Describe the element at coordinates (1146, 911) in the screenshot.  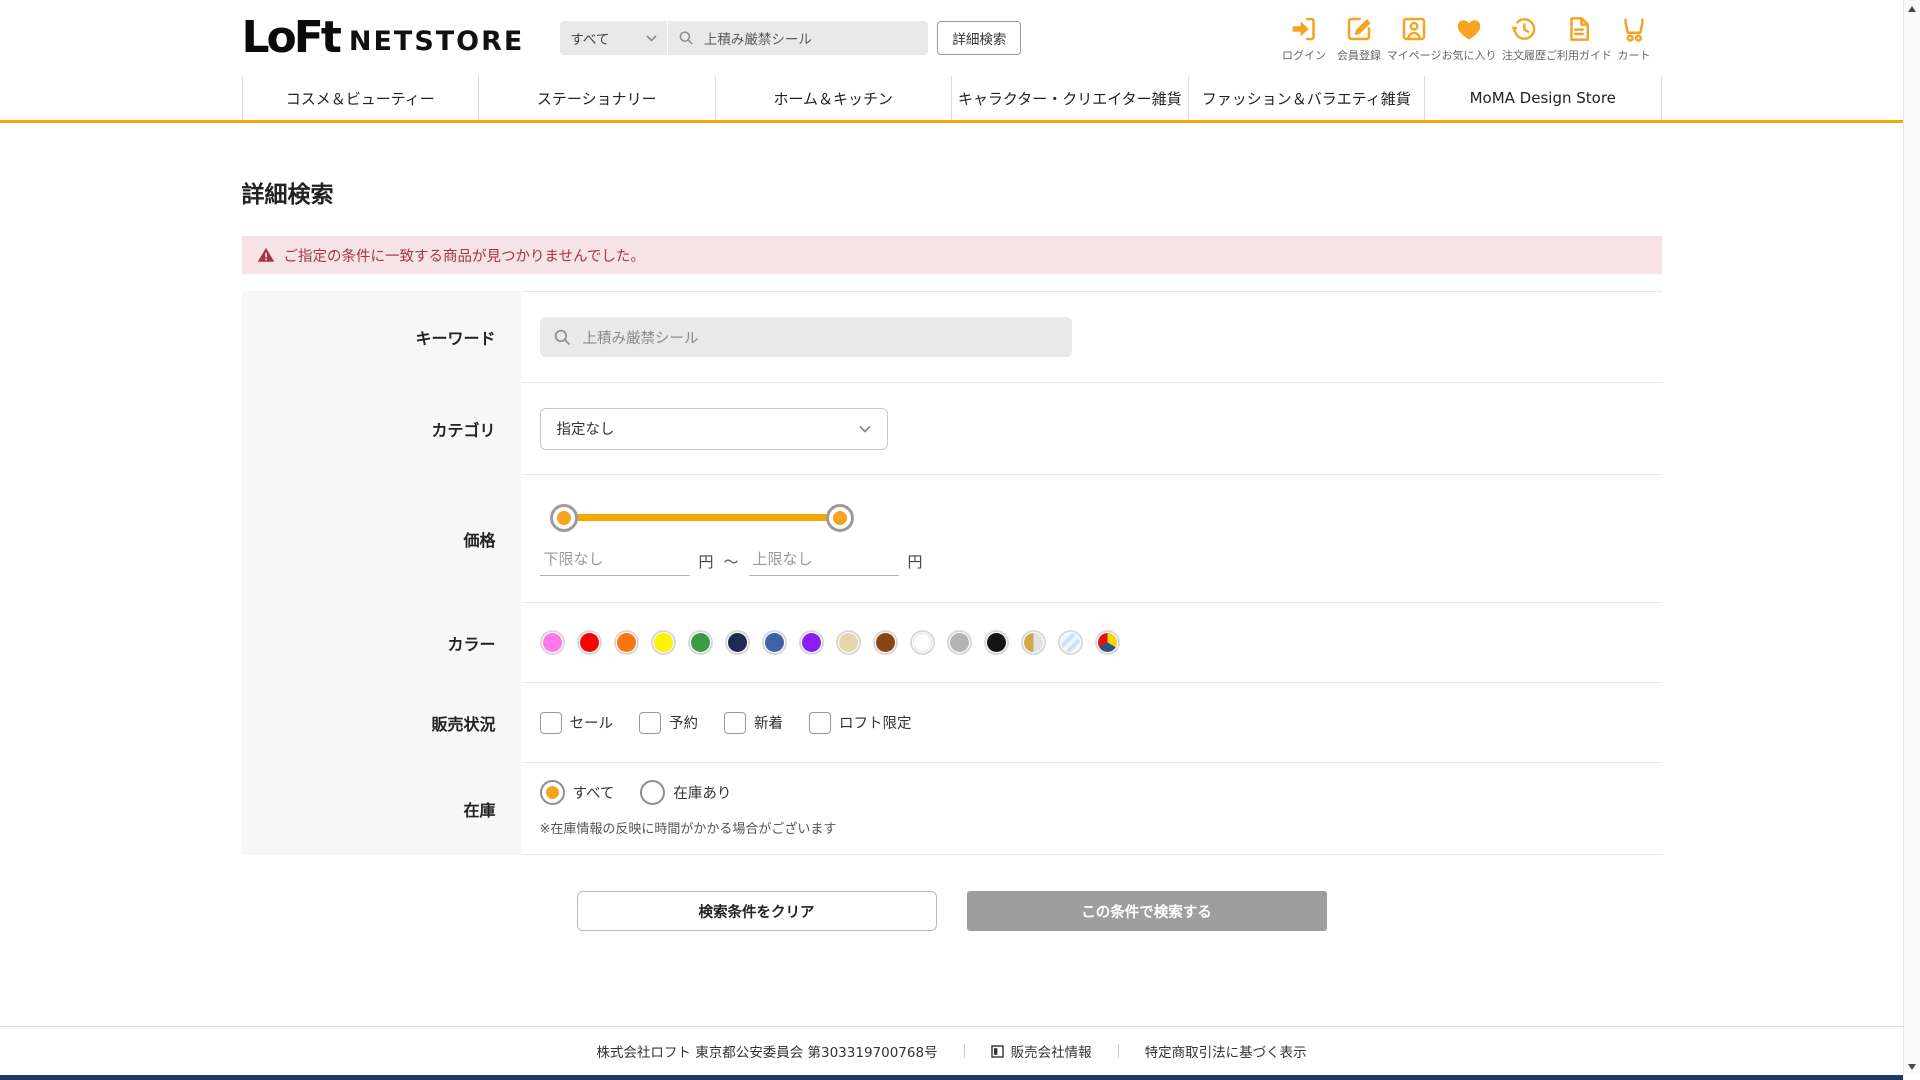
I see `search-submit-button: この条件で検索する` at that location.